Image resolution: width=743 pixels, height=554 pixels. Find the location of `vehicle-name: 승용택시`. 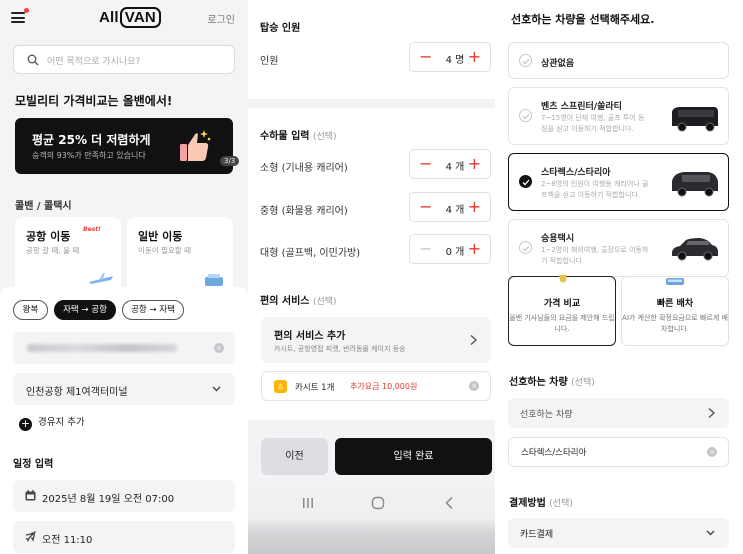

vehicle-name: 승용택시 is located at coordinates (558, 239).